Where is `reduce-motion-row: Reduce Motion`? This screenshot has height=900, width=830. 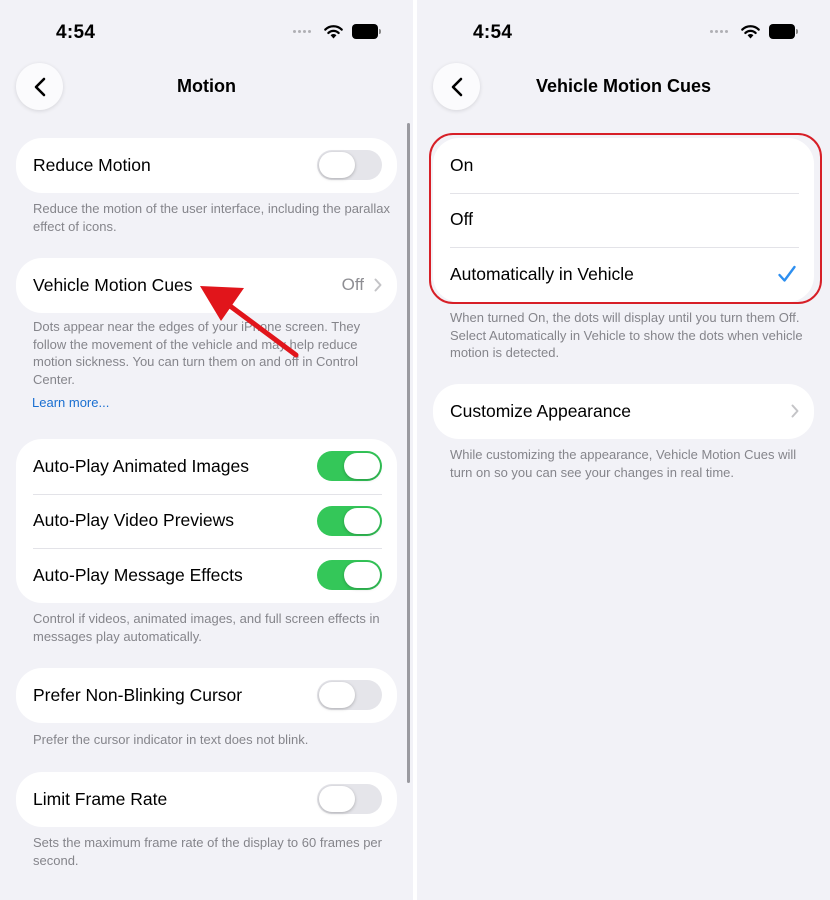 reduce-motion-row: Reduce Motion is located at coordinates (206, 165).